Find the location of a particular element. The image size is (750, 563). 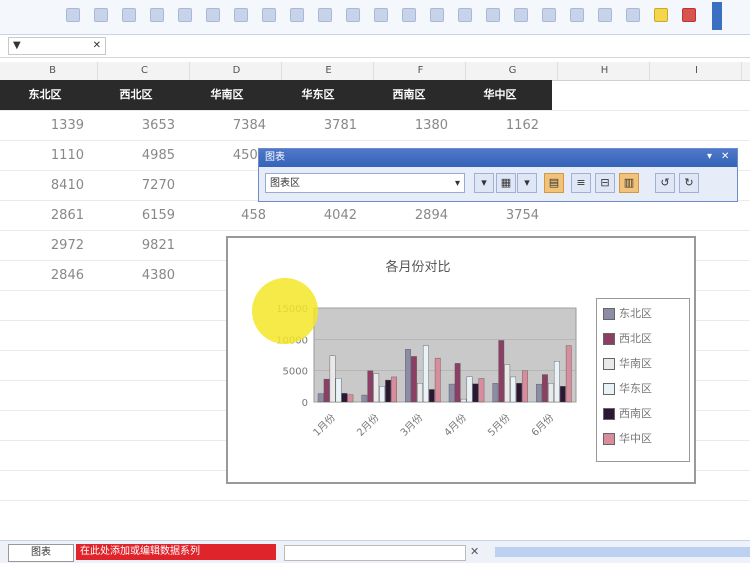

table-cell: 458 is located at coordinates (226, 215).